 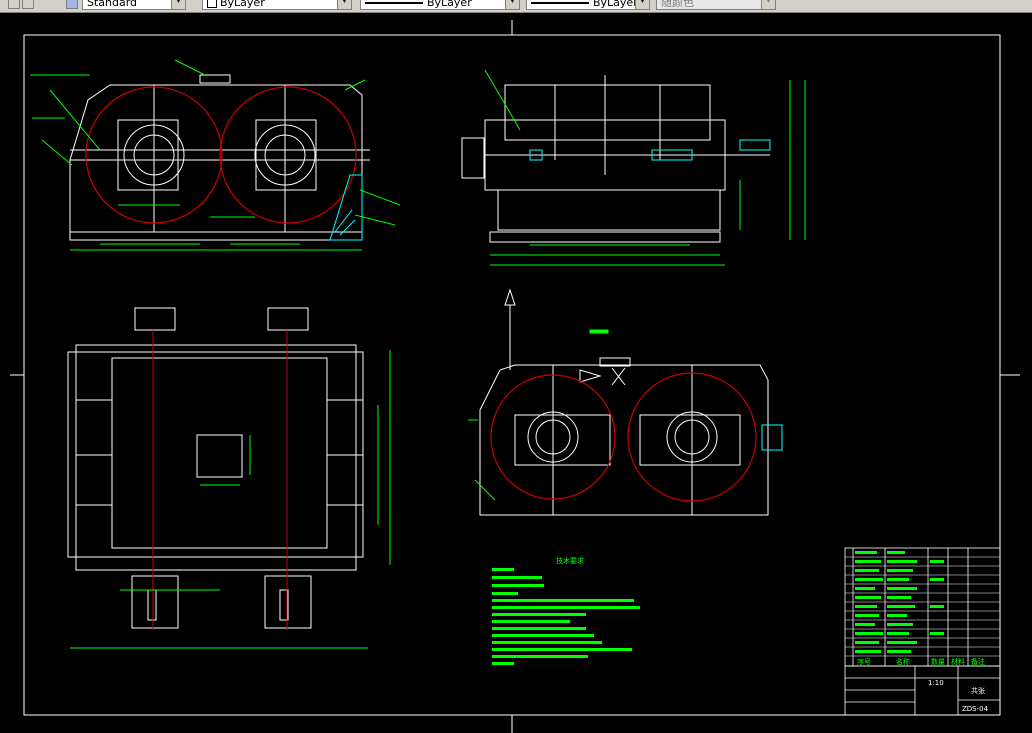 What do you see at coordinates (449, 4) in the screenshot?
I see `linetype-value: ByLayer` at bounding box center [449, 4].